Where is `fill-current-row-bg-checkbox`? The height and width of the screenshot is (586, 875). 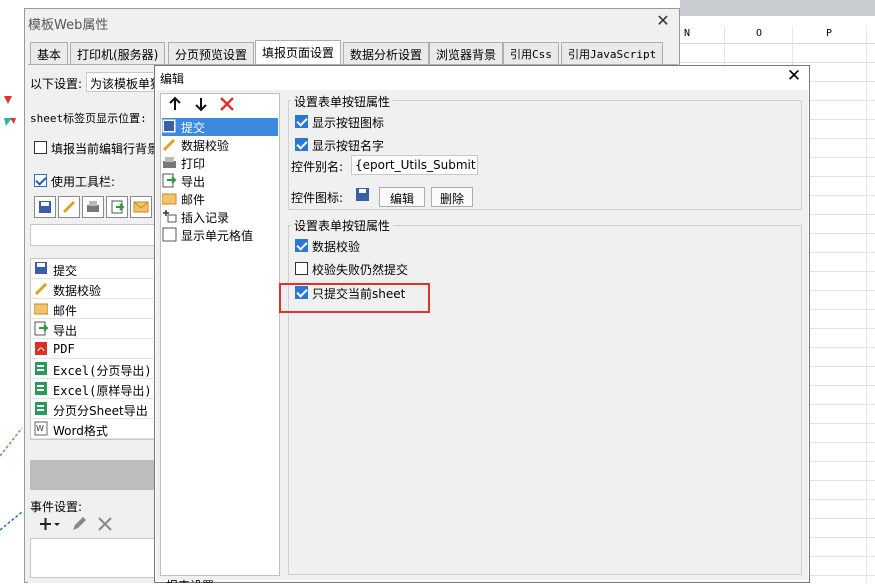 fill-current-row-bg-checkbox is located at coordinates (40, 147).